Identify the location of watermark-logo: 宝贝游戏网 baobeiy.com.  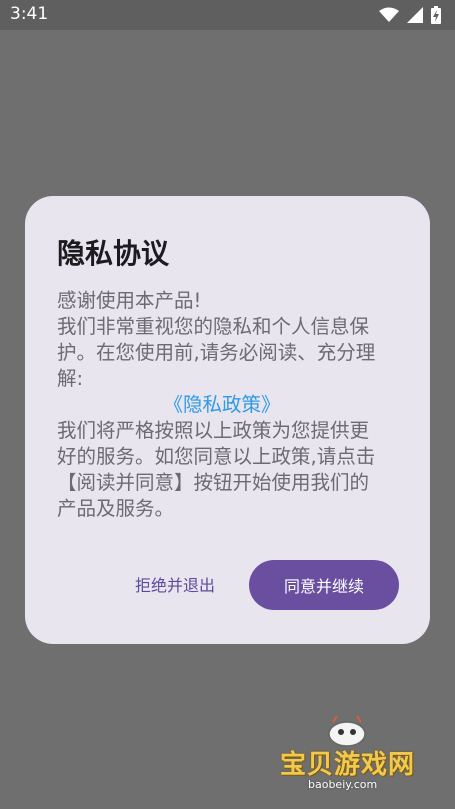
(355, 759).